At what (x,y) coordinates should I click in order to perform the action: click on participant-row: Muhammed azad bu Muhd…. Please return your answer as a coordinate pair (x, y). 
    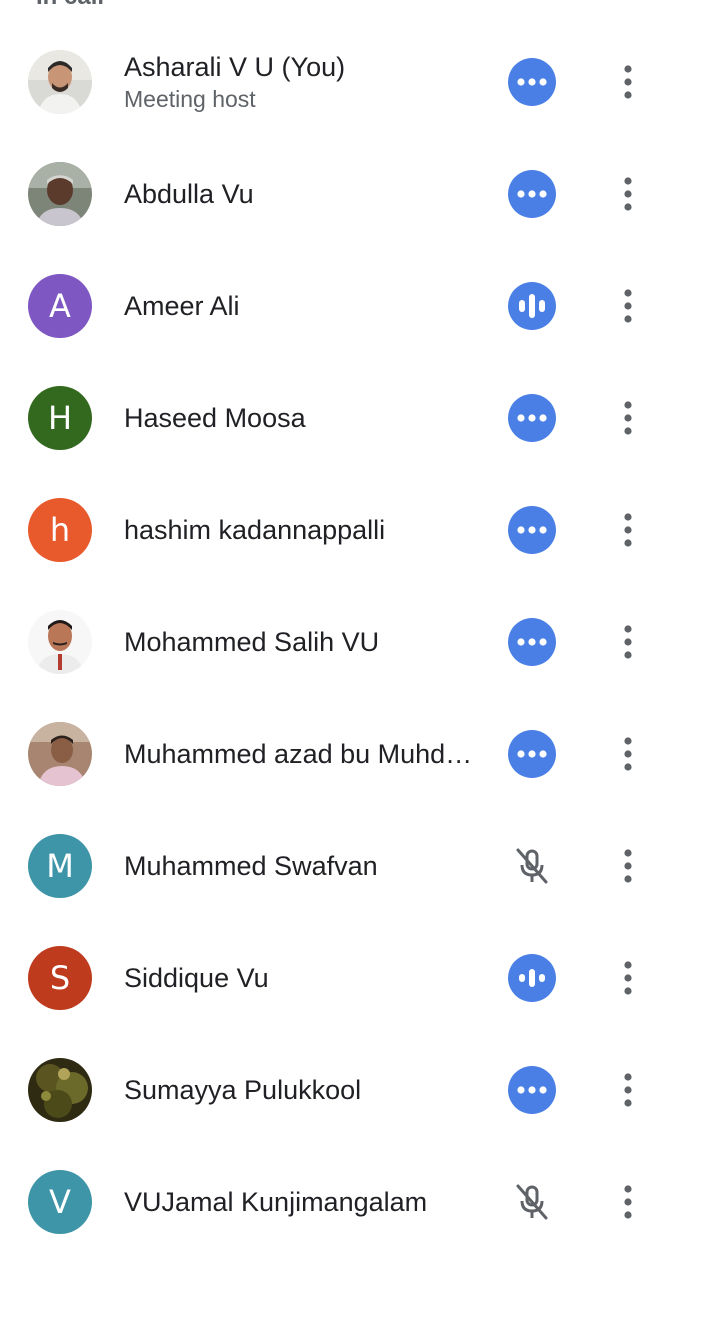
    Looking at the image, I should click on (352, 754).